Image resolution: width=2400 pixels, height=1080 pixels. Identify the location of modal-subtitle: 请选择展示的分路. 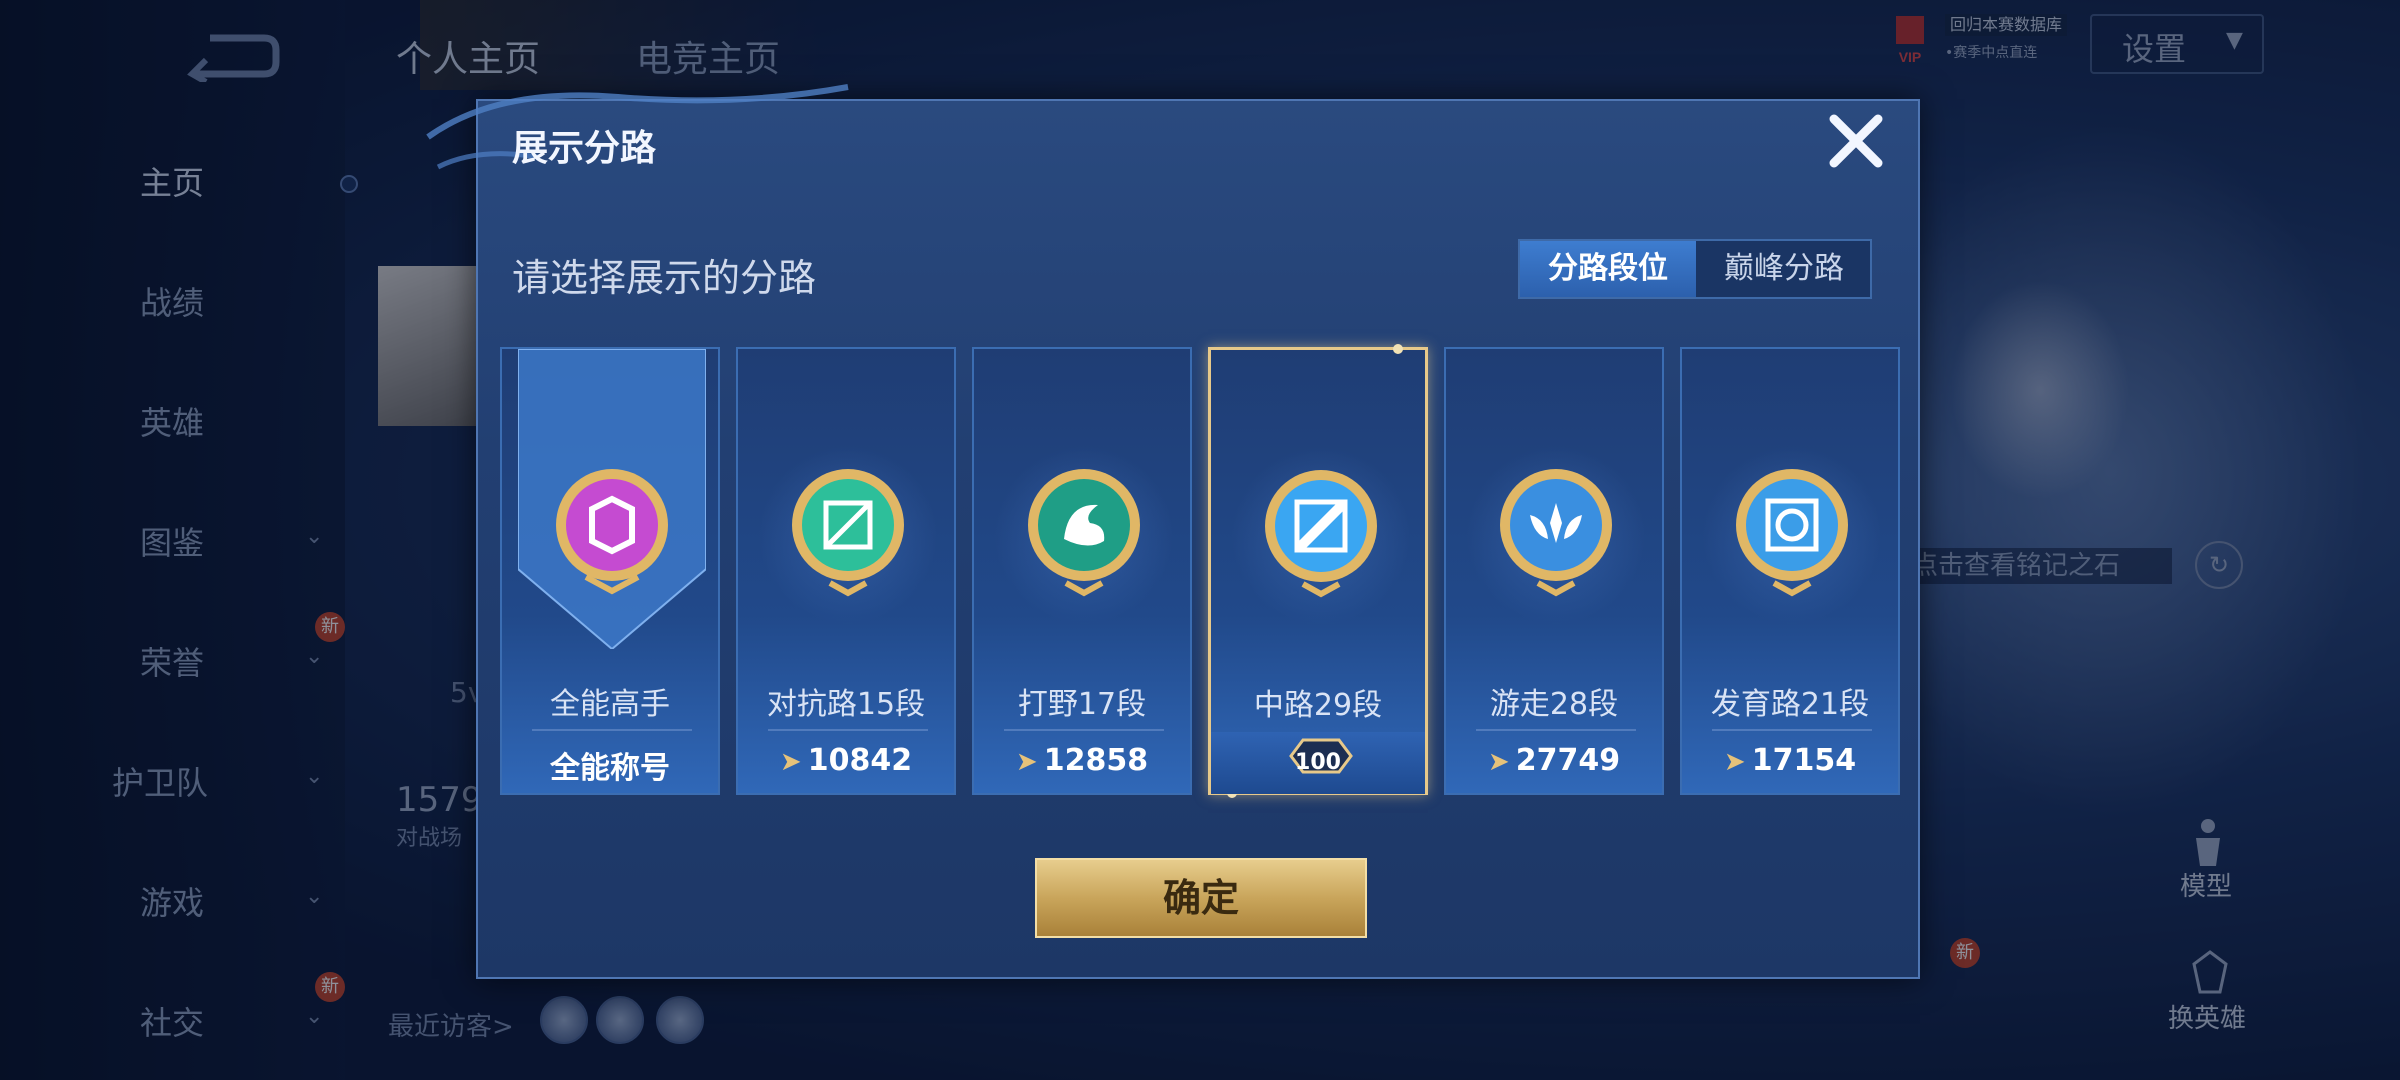
(664, 278).